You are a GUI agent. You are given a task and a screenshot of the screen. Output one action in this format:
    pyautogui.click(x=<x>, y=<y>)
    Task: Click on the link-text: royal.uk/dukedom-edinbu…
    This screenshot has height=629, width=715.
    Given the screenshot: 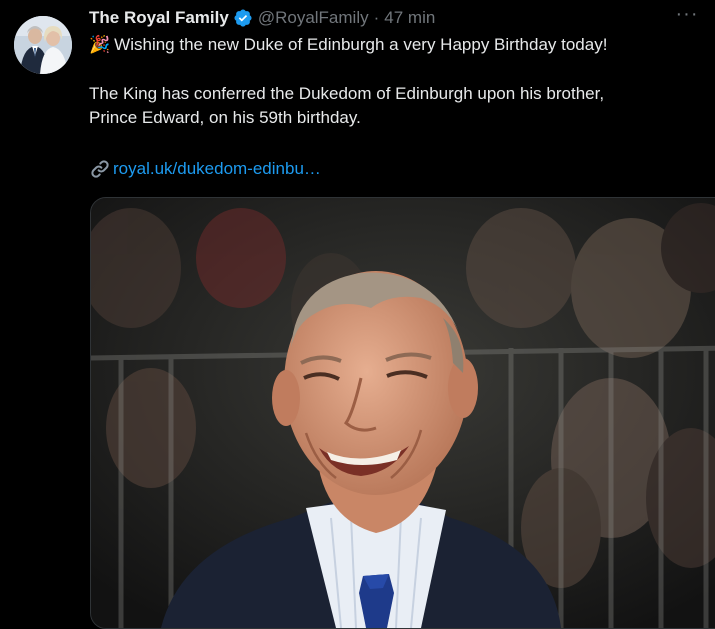 What is the action you would take?
    pyautogui.click(x=217, y=169)
    